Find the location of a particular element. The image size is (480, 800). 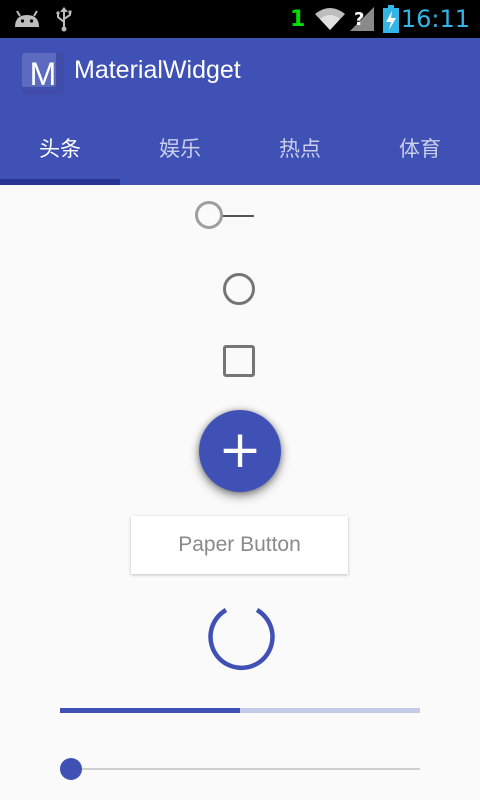

switch-track is located at coordinates (238, 216).